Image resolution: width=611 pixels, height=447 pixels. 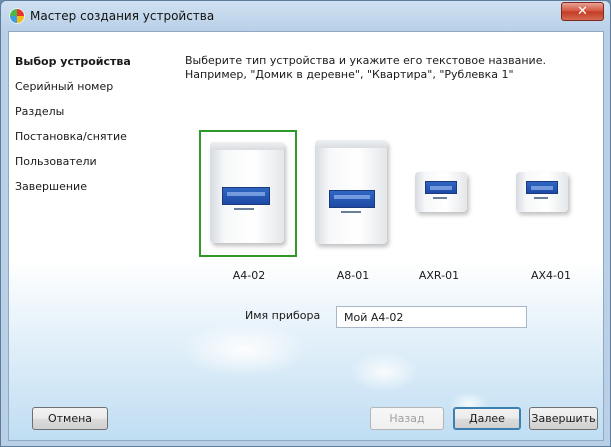 I want to click on device-label-axr-01: AXR-01, so click(x=439, y=275).